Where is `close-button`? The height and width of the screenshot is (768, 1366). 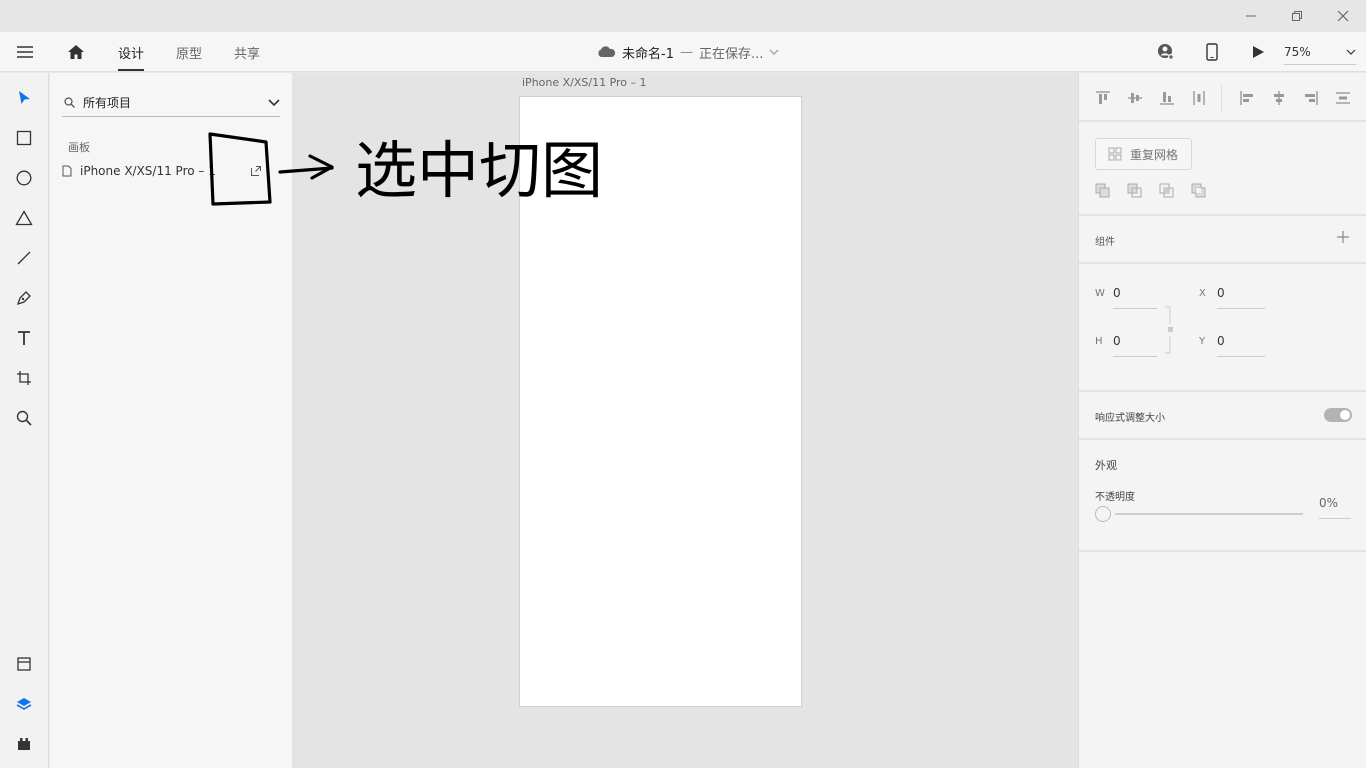
close-button is located at coordinates (1343, 16).